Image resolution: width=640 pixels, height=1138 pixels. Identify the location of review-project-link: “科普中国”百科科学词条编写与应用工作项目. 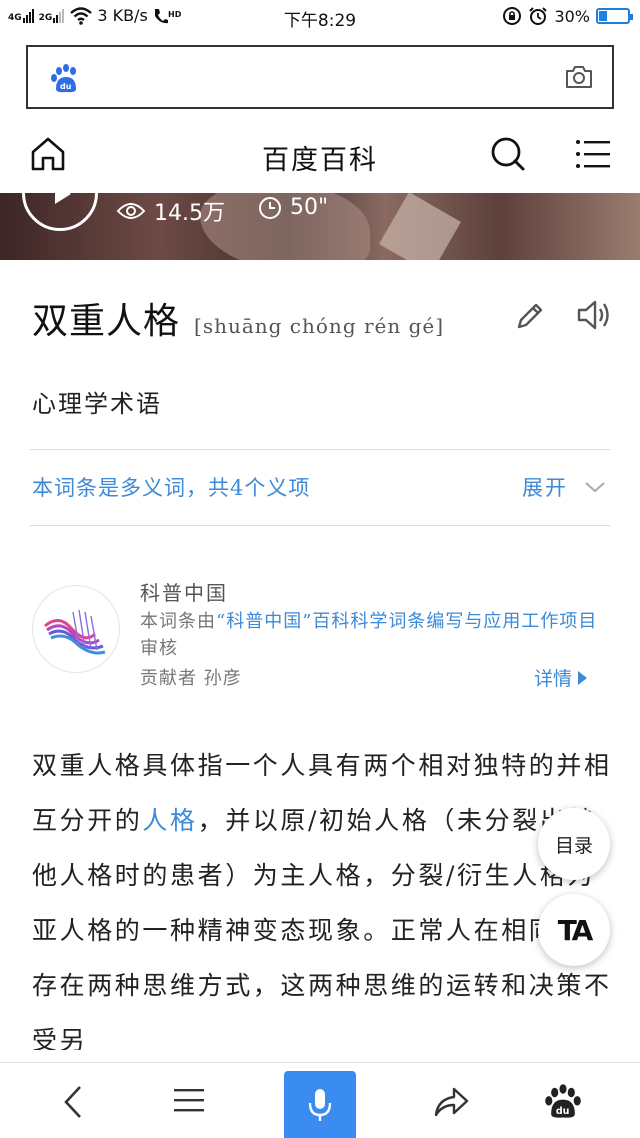
(406, 621).